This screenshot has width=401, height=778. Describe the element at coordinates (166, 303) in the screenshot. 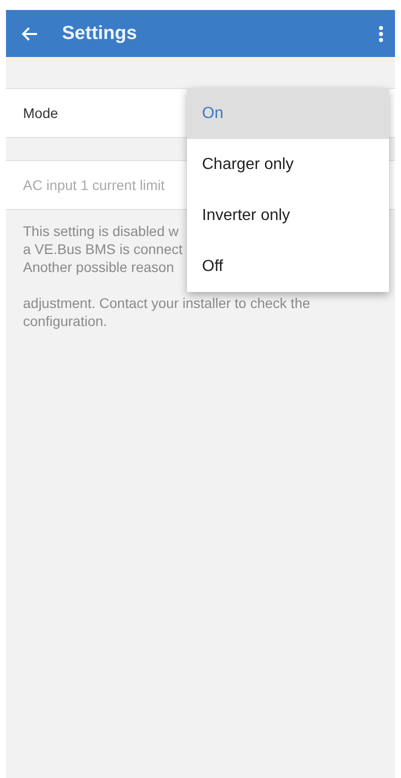

I see `info-text: adjustment. Contact your installer to check the` at that location.